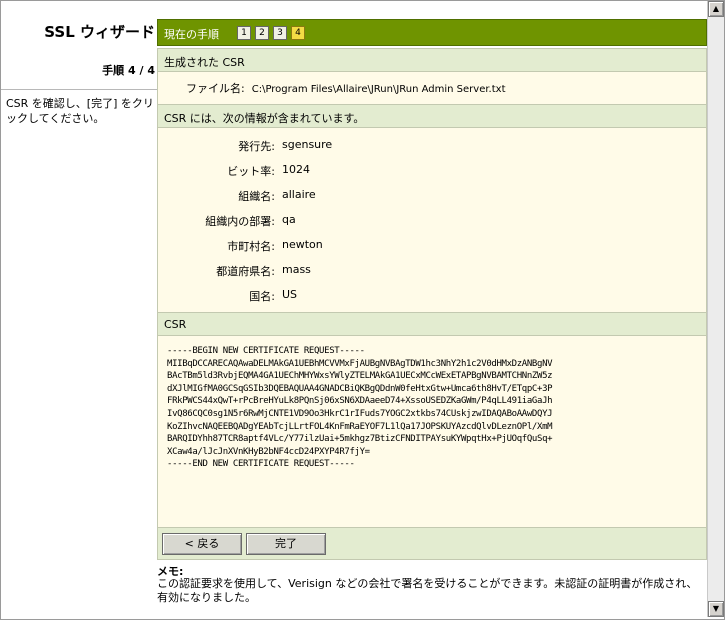 This screenshot has width=725, height=620. Describe the element at coordinates (432, 32) in the screenshot. I see `current-step-bar: 現在の手順 1 2 3 4` at that location.